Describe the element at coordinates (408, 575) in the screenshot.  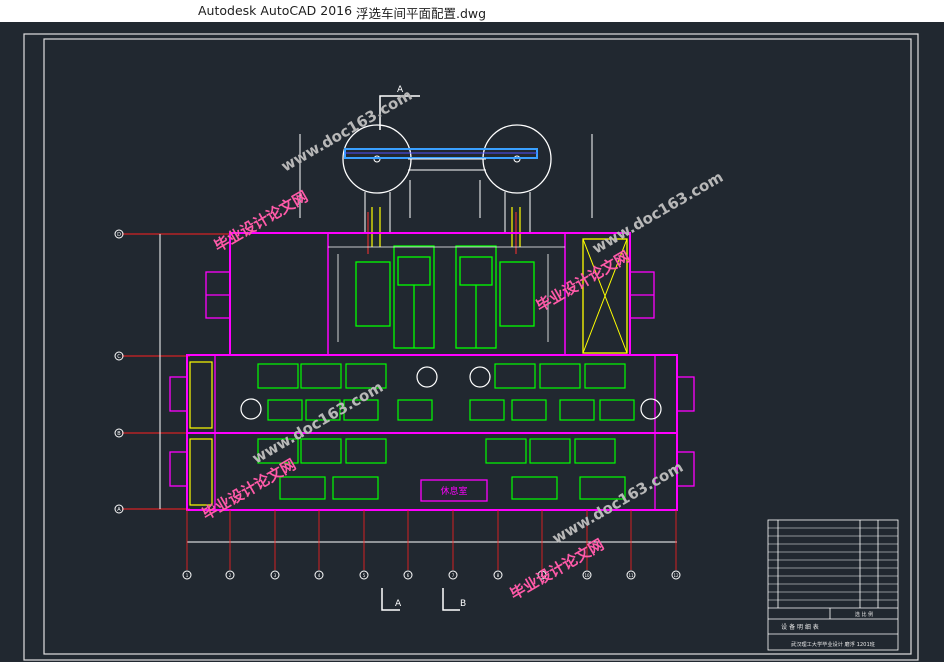
I see `grid-col-label-6: 6` at that location.